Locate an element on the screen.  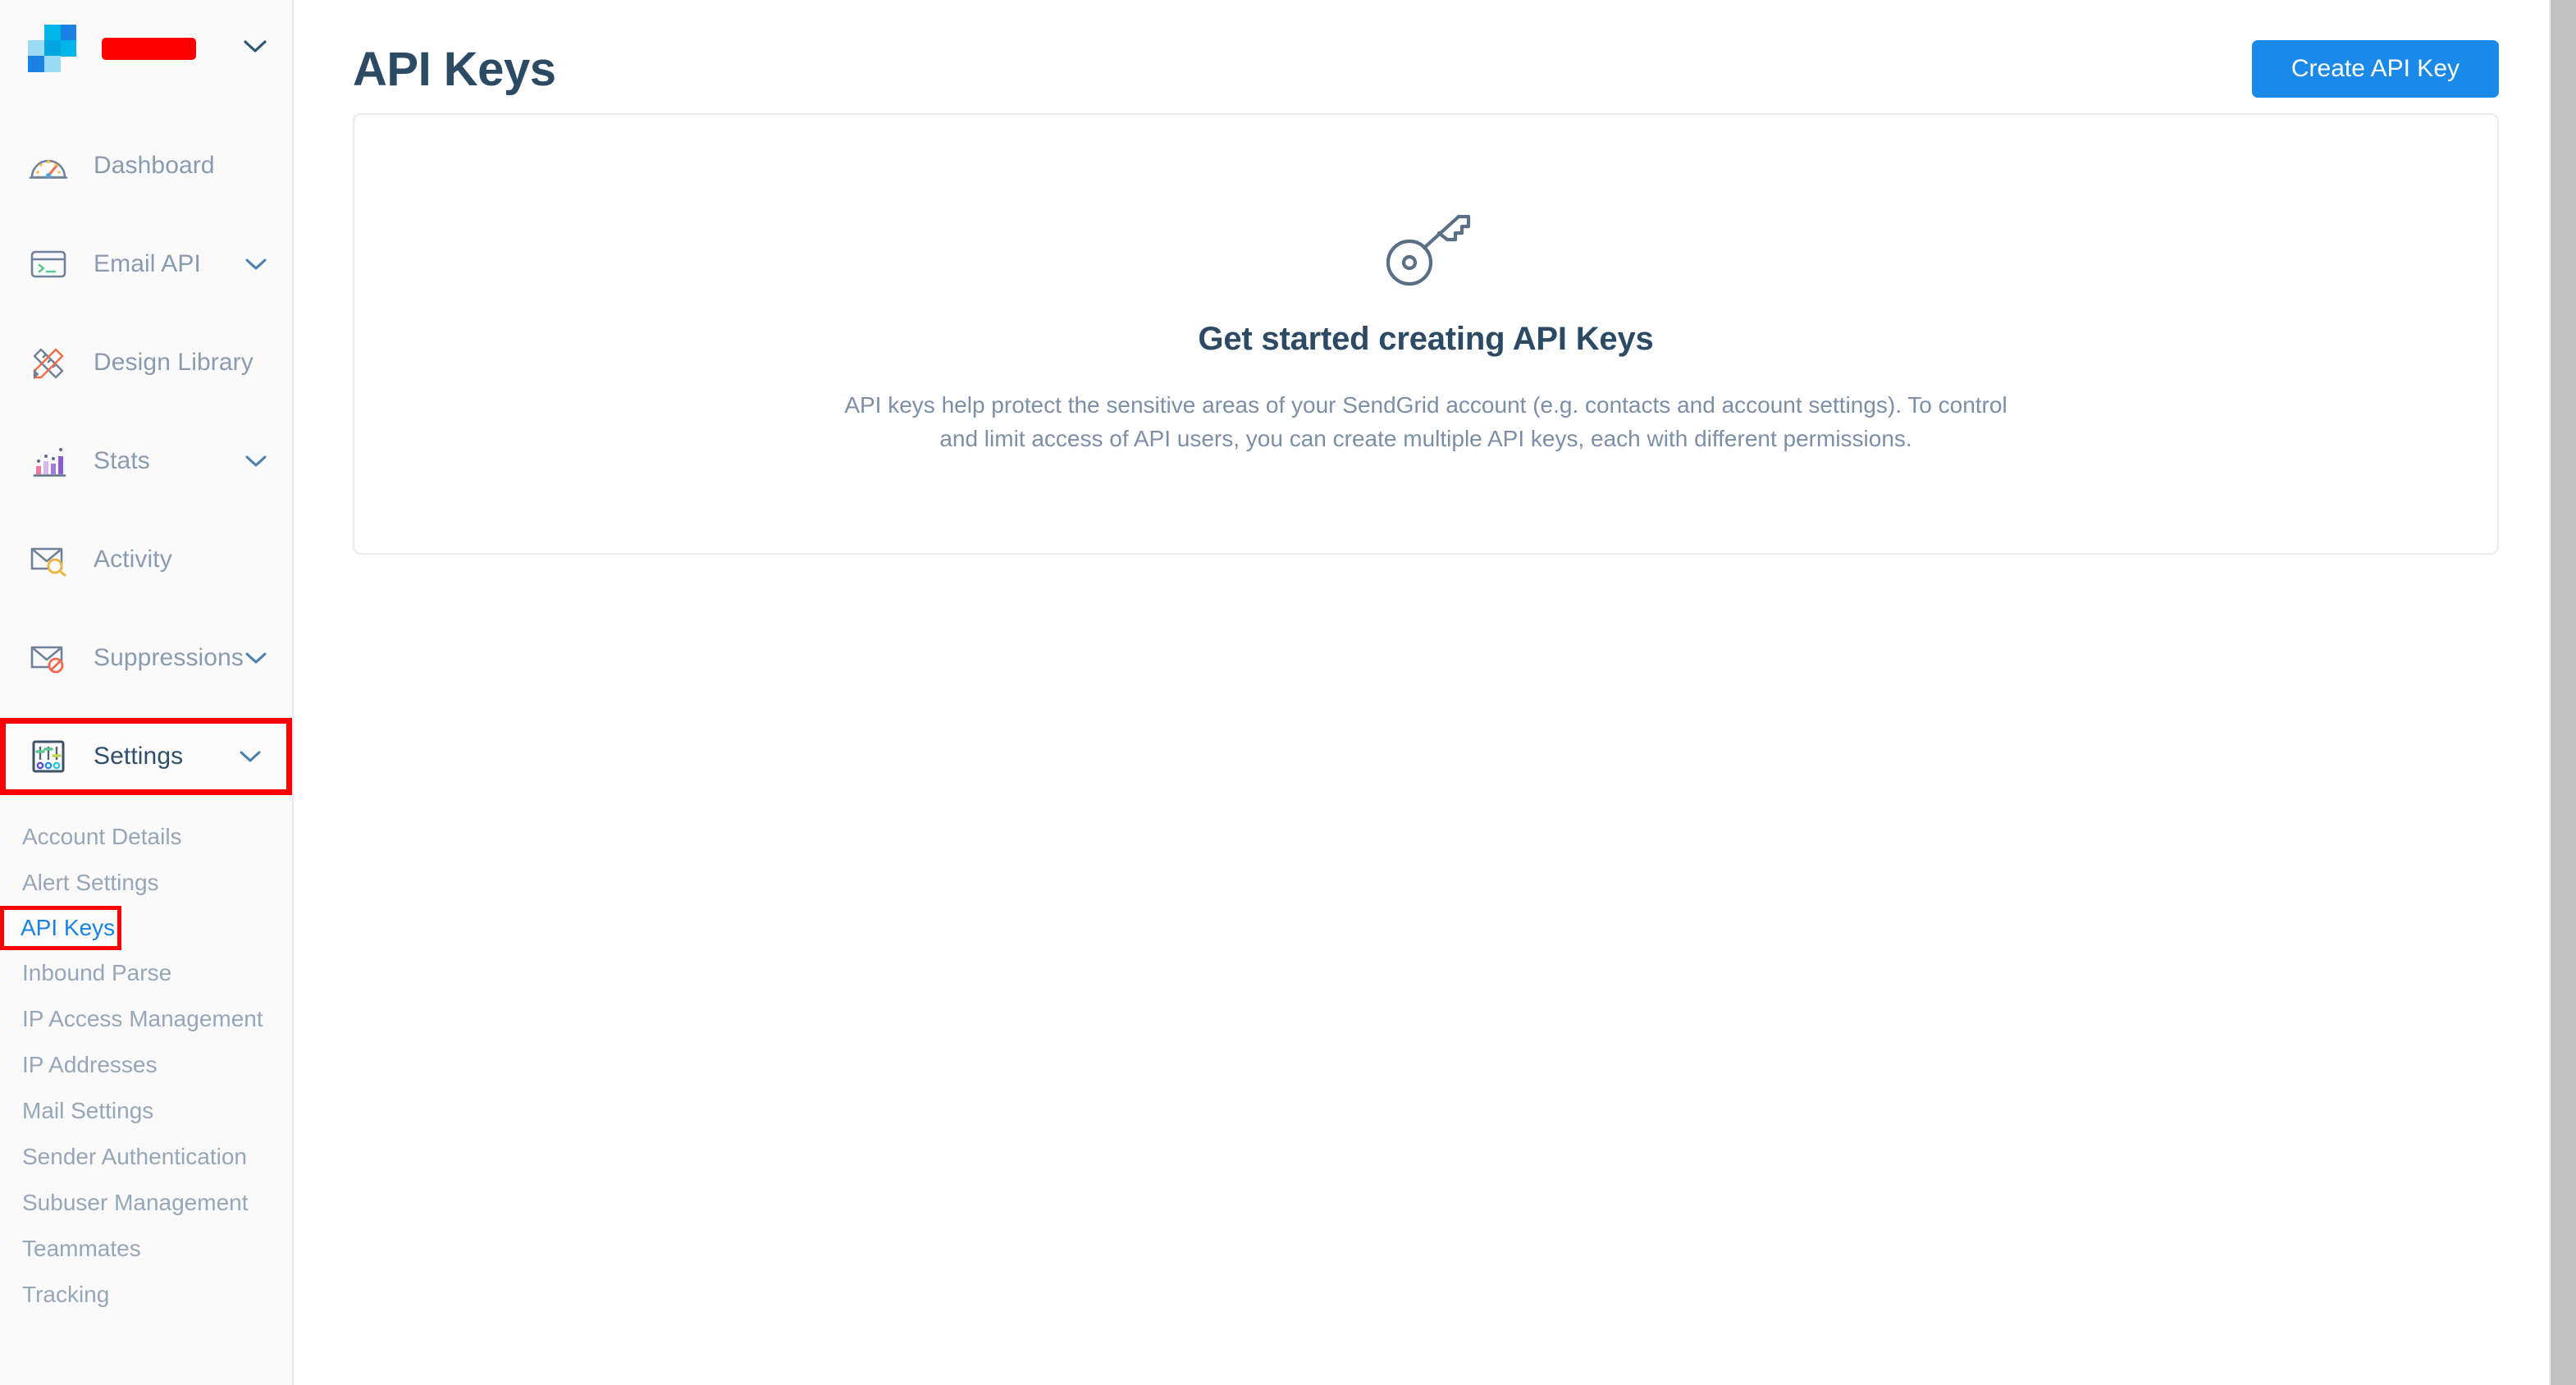
sidebar-item-design-library: Design Library is located at coordinates (146, 363).